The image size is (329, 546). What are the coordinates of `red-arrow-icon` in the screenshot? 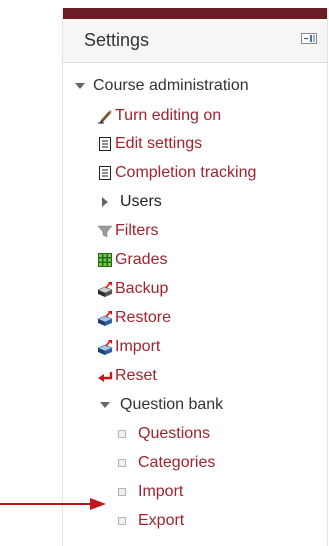 It's located at (53, 504).